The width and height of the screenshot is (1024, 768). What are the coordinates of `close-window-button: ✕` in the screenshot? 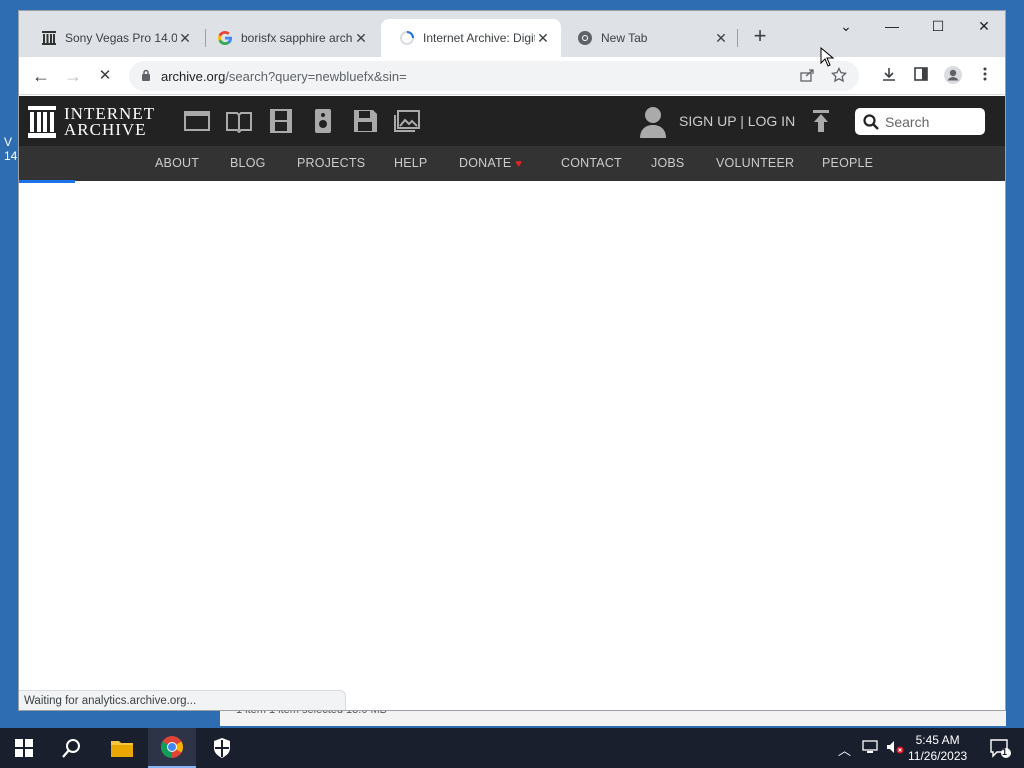 It's located at (983, 26).